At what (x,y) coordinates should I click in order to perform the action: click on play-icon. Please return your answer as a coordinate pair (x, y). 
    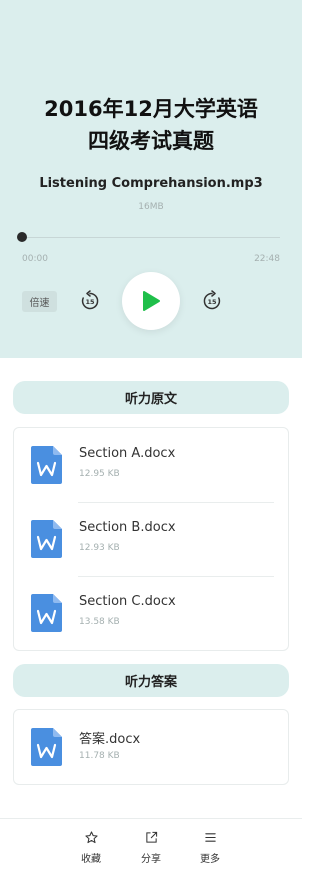
    Looking at the image, I should click on (151, 301).